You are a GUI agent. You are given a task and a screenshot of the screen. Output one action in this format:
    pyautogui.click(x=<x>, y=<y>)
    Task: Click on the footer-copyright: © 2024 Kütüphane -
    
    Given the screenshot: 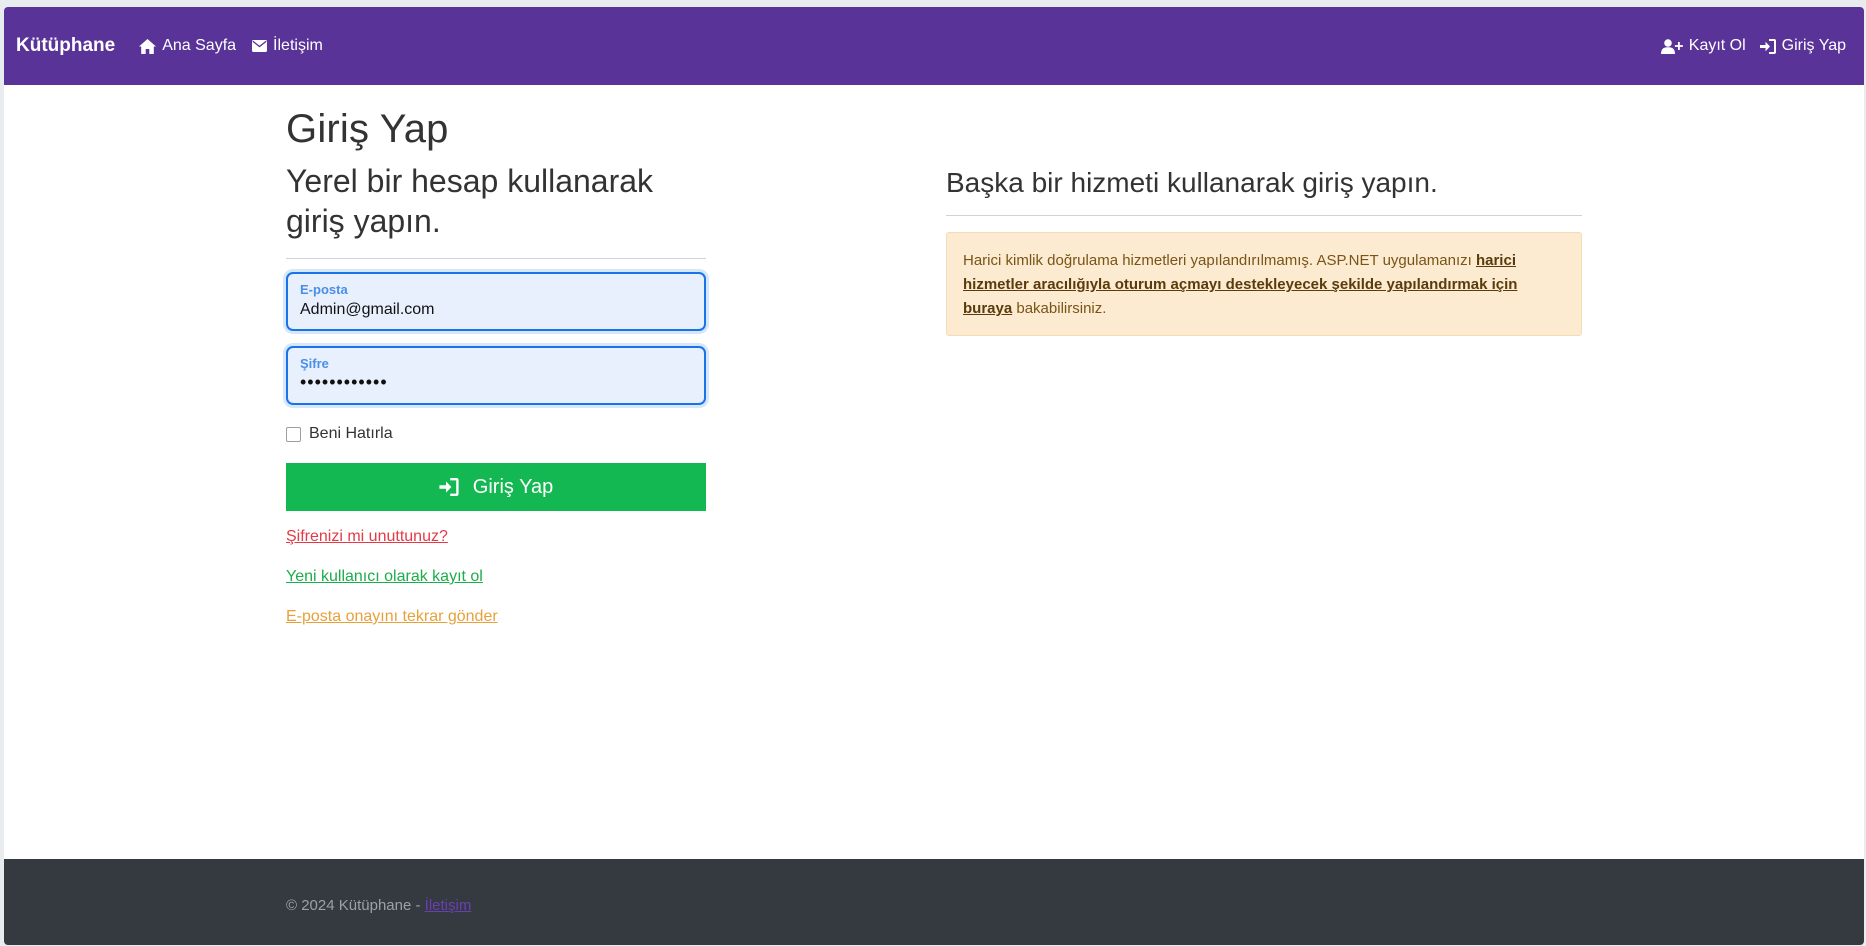 What is the action you would take?
    pyautogui.click(x=355, y=905)
    